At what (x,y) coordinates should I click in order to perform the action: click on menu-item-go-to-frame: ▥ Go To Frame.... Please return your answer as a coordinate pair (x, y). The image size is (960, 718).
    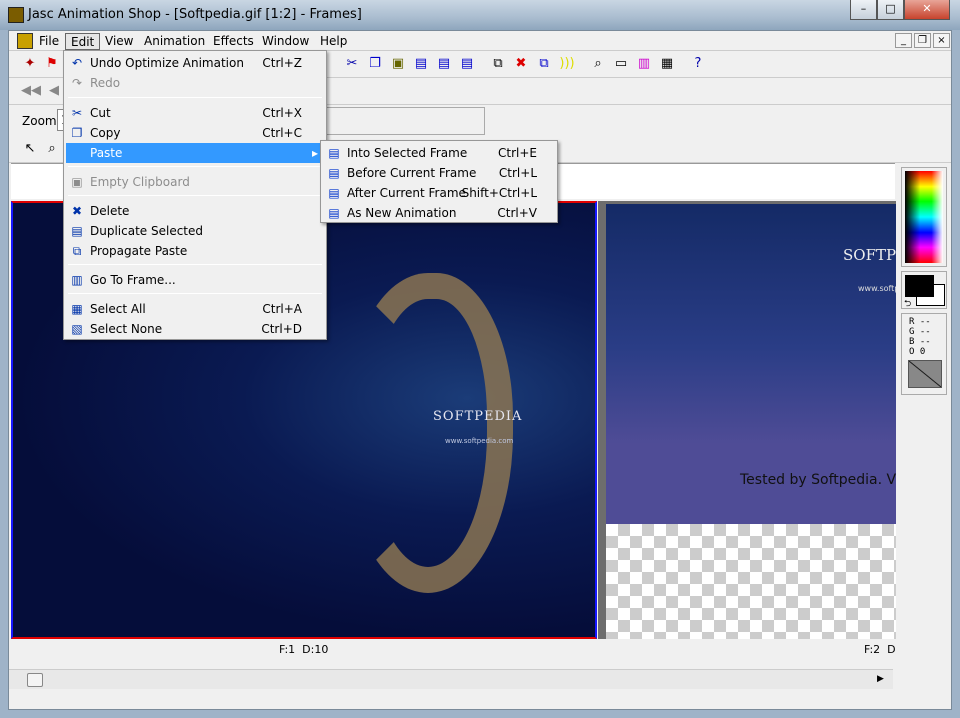
    Looking at the image, I should click on (195, 280).